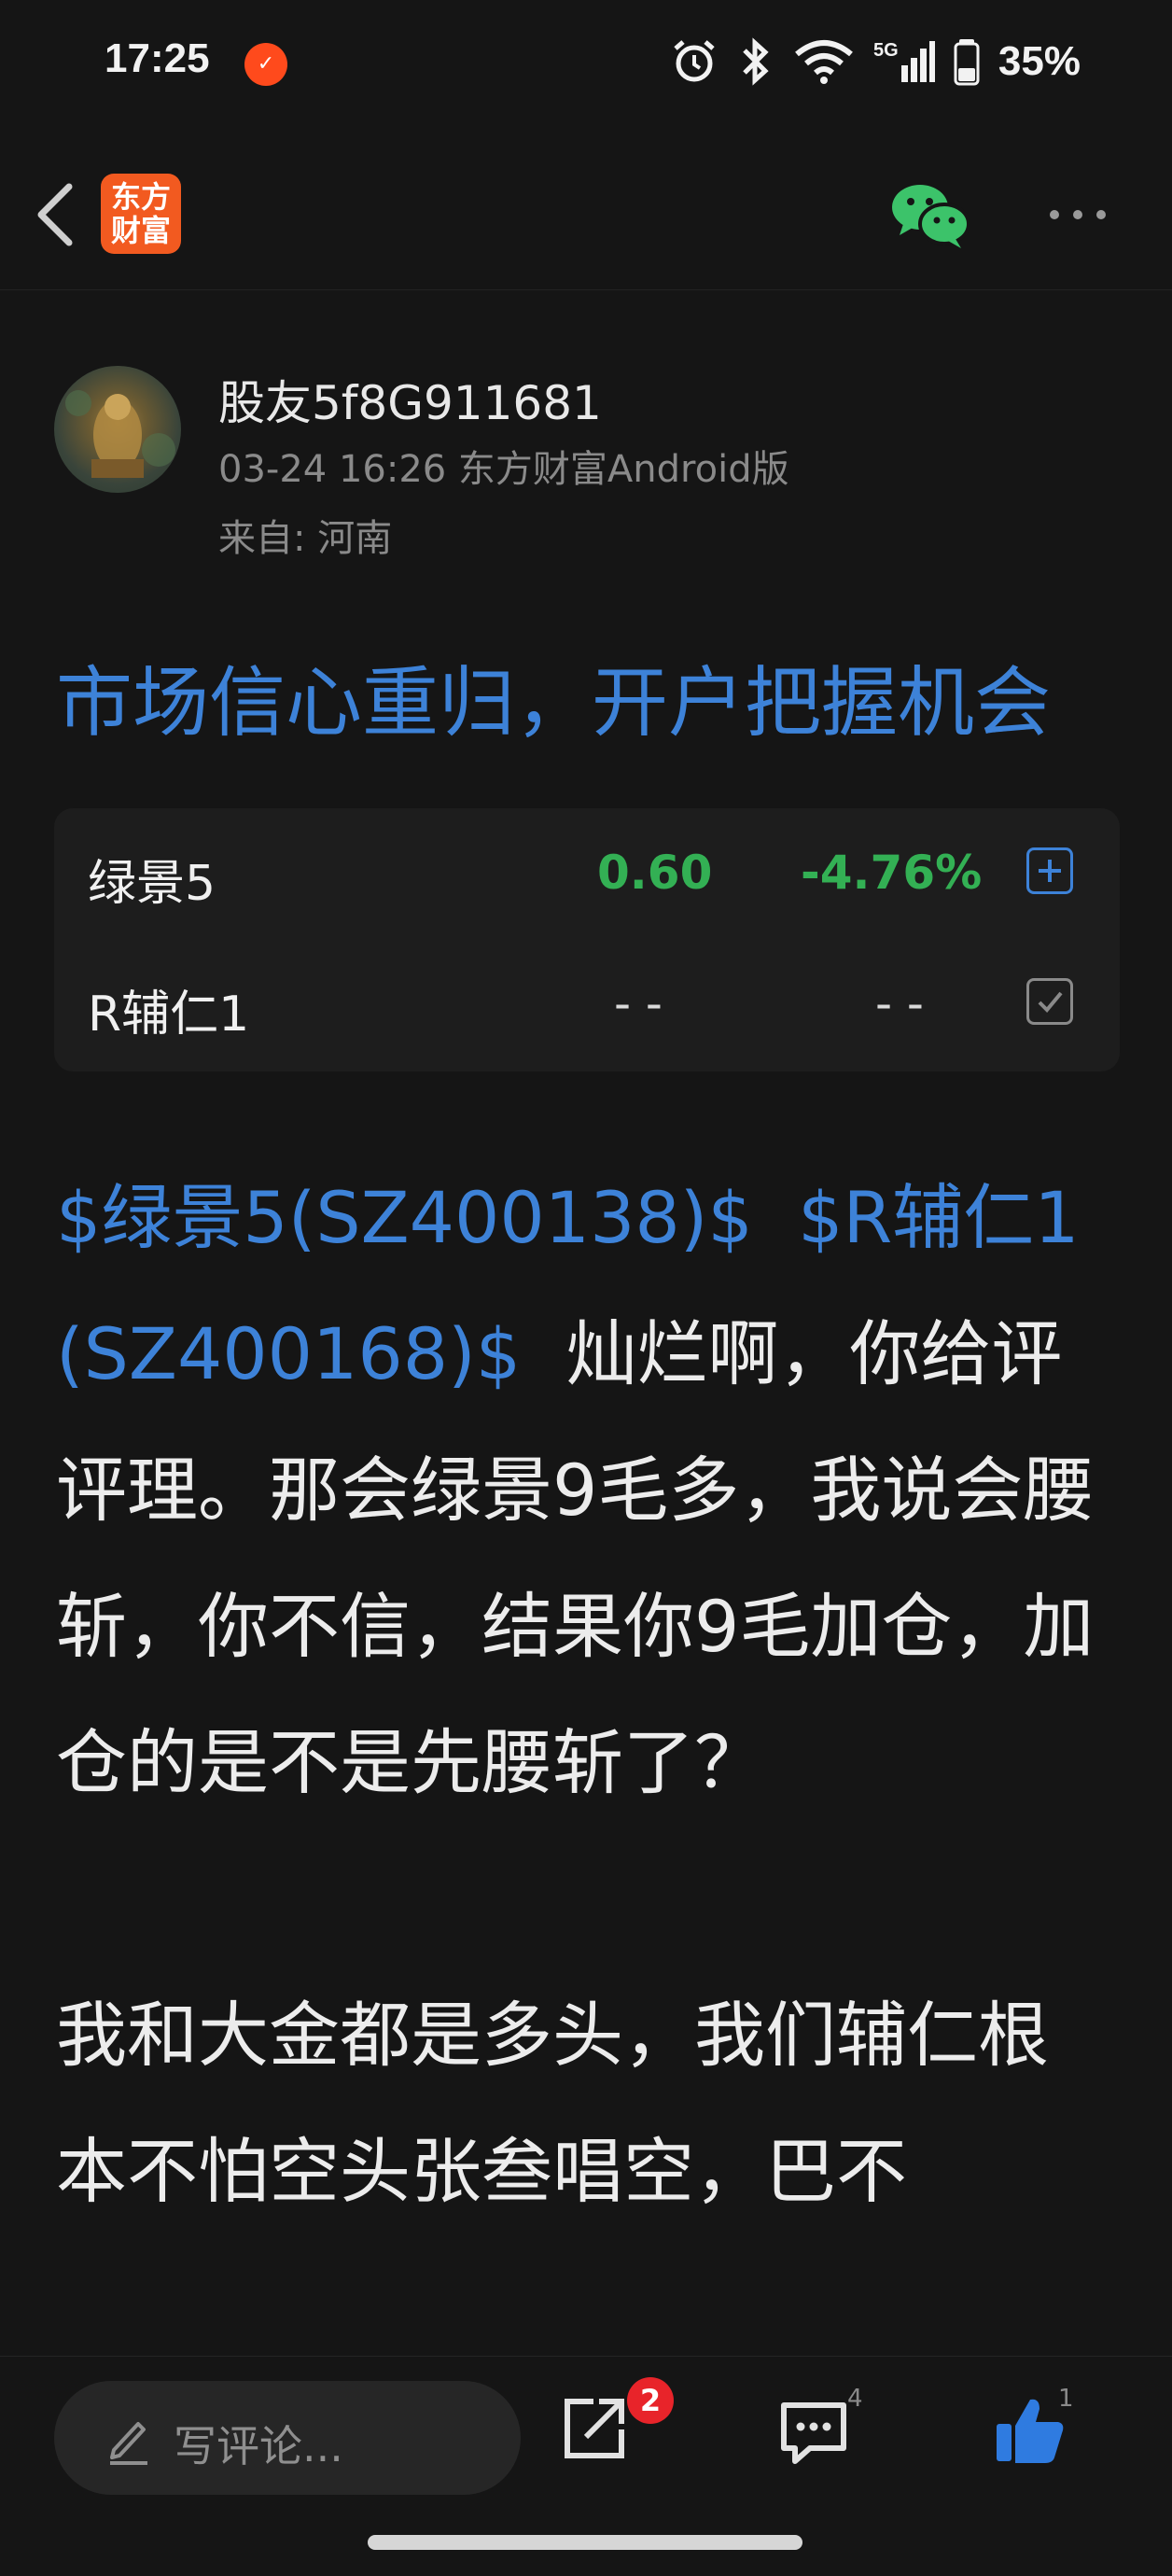 This screenshot has height=2576, width=1172. What do you see at coordinates (650, 2400) in the screenshot?
I see `share-badge: 2` at bounding box center [650, 2400].